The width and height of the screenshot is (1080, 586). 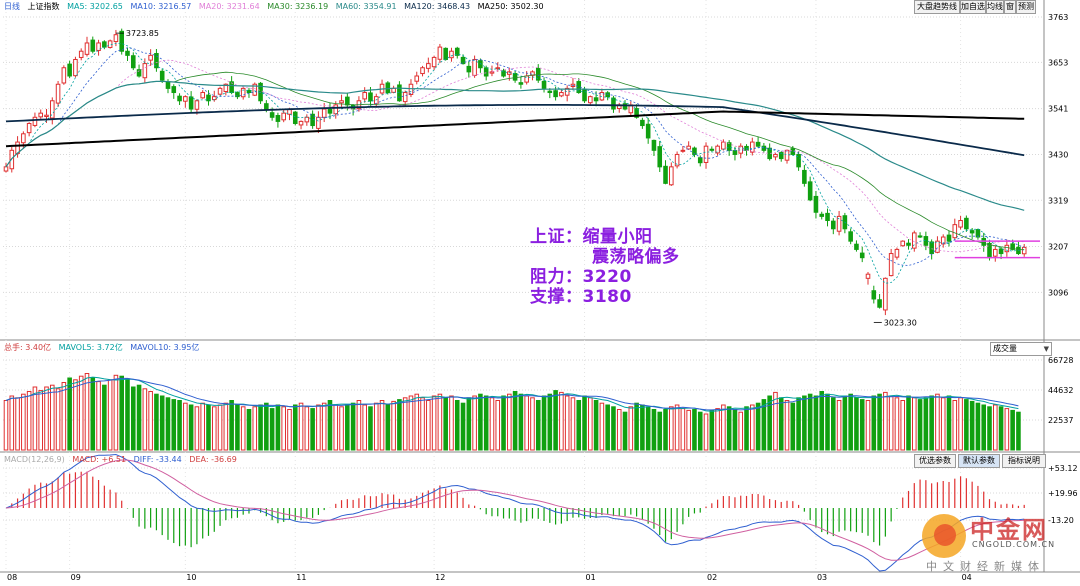 What do you see at coordinates (937, 7) in the screenshot?
I see `trend-line-button: 大盘趋势线` at bounding box center [937, 7].